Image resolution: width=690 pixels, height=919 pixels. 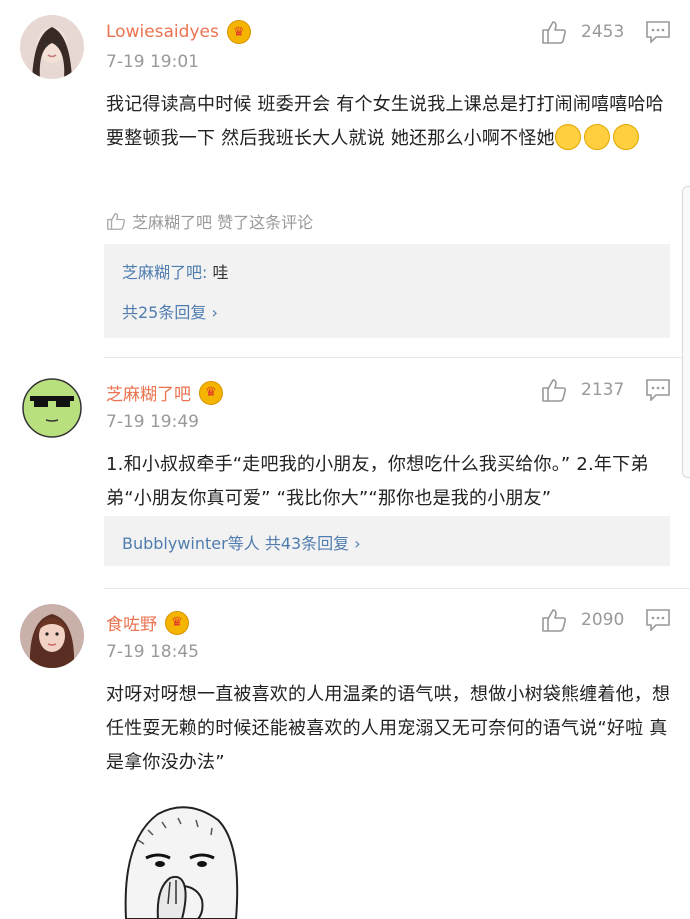 I want to click on like-count: 2137, so click(x=603, y=390).